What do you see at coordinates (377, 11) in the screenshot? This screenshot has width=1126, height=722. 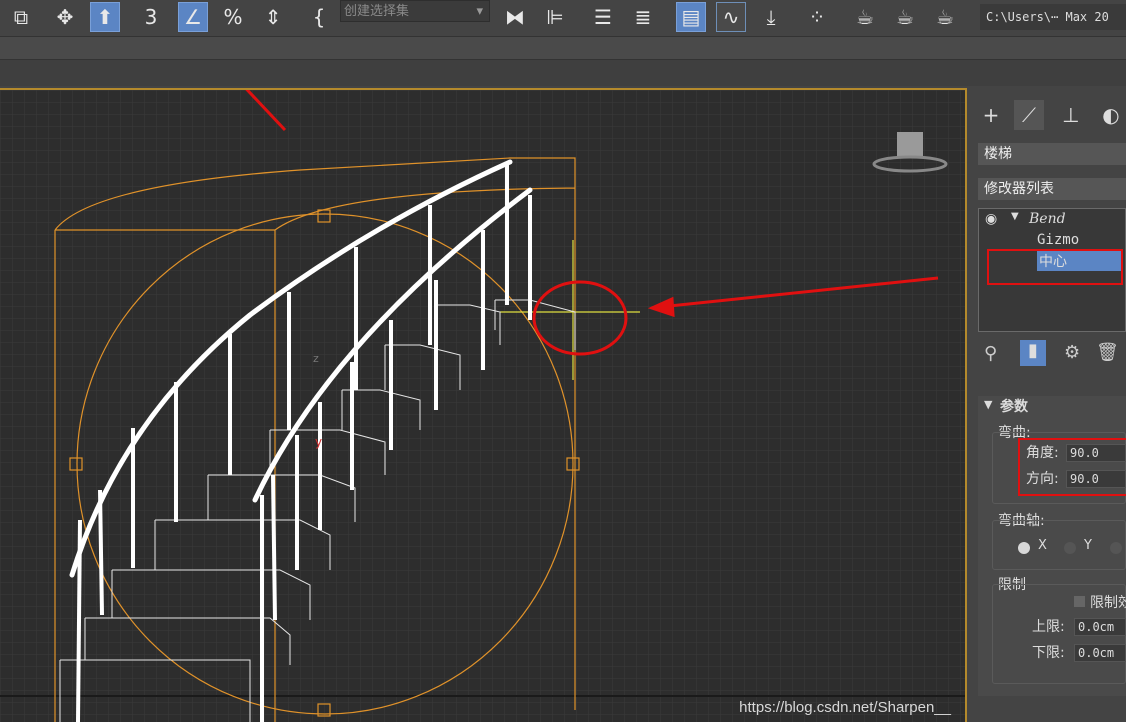 I see `selection-set-placeholder: 创建选择集` at bounding box center [377, 11].